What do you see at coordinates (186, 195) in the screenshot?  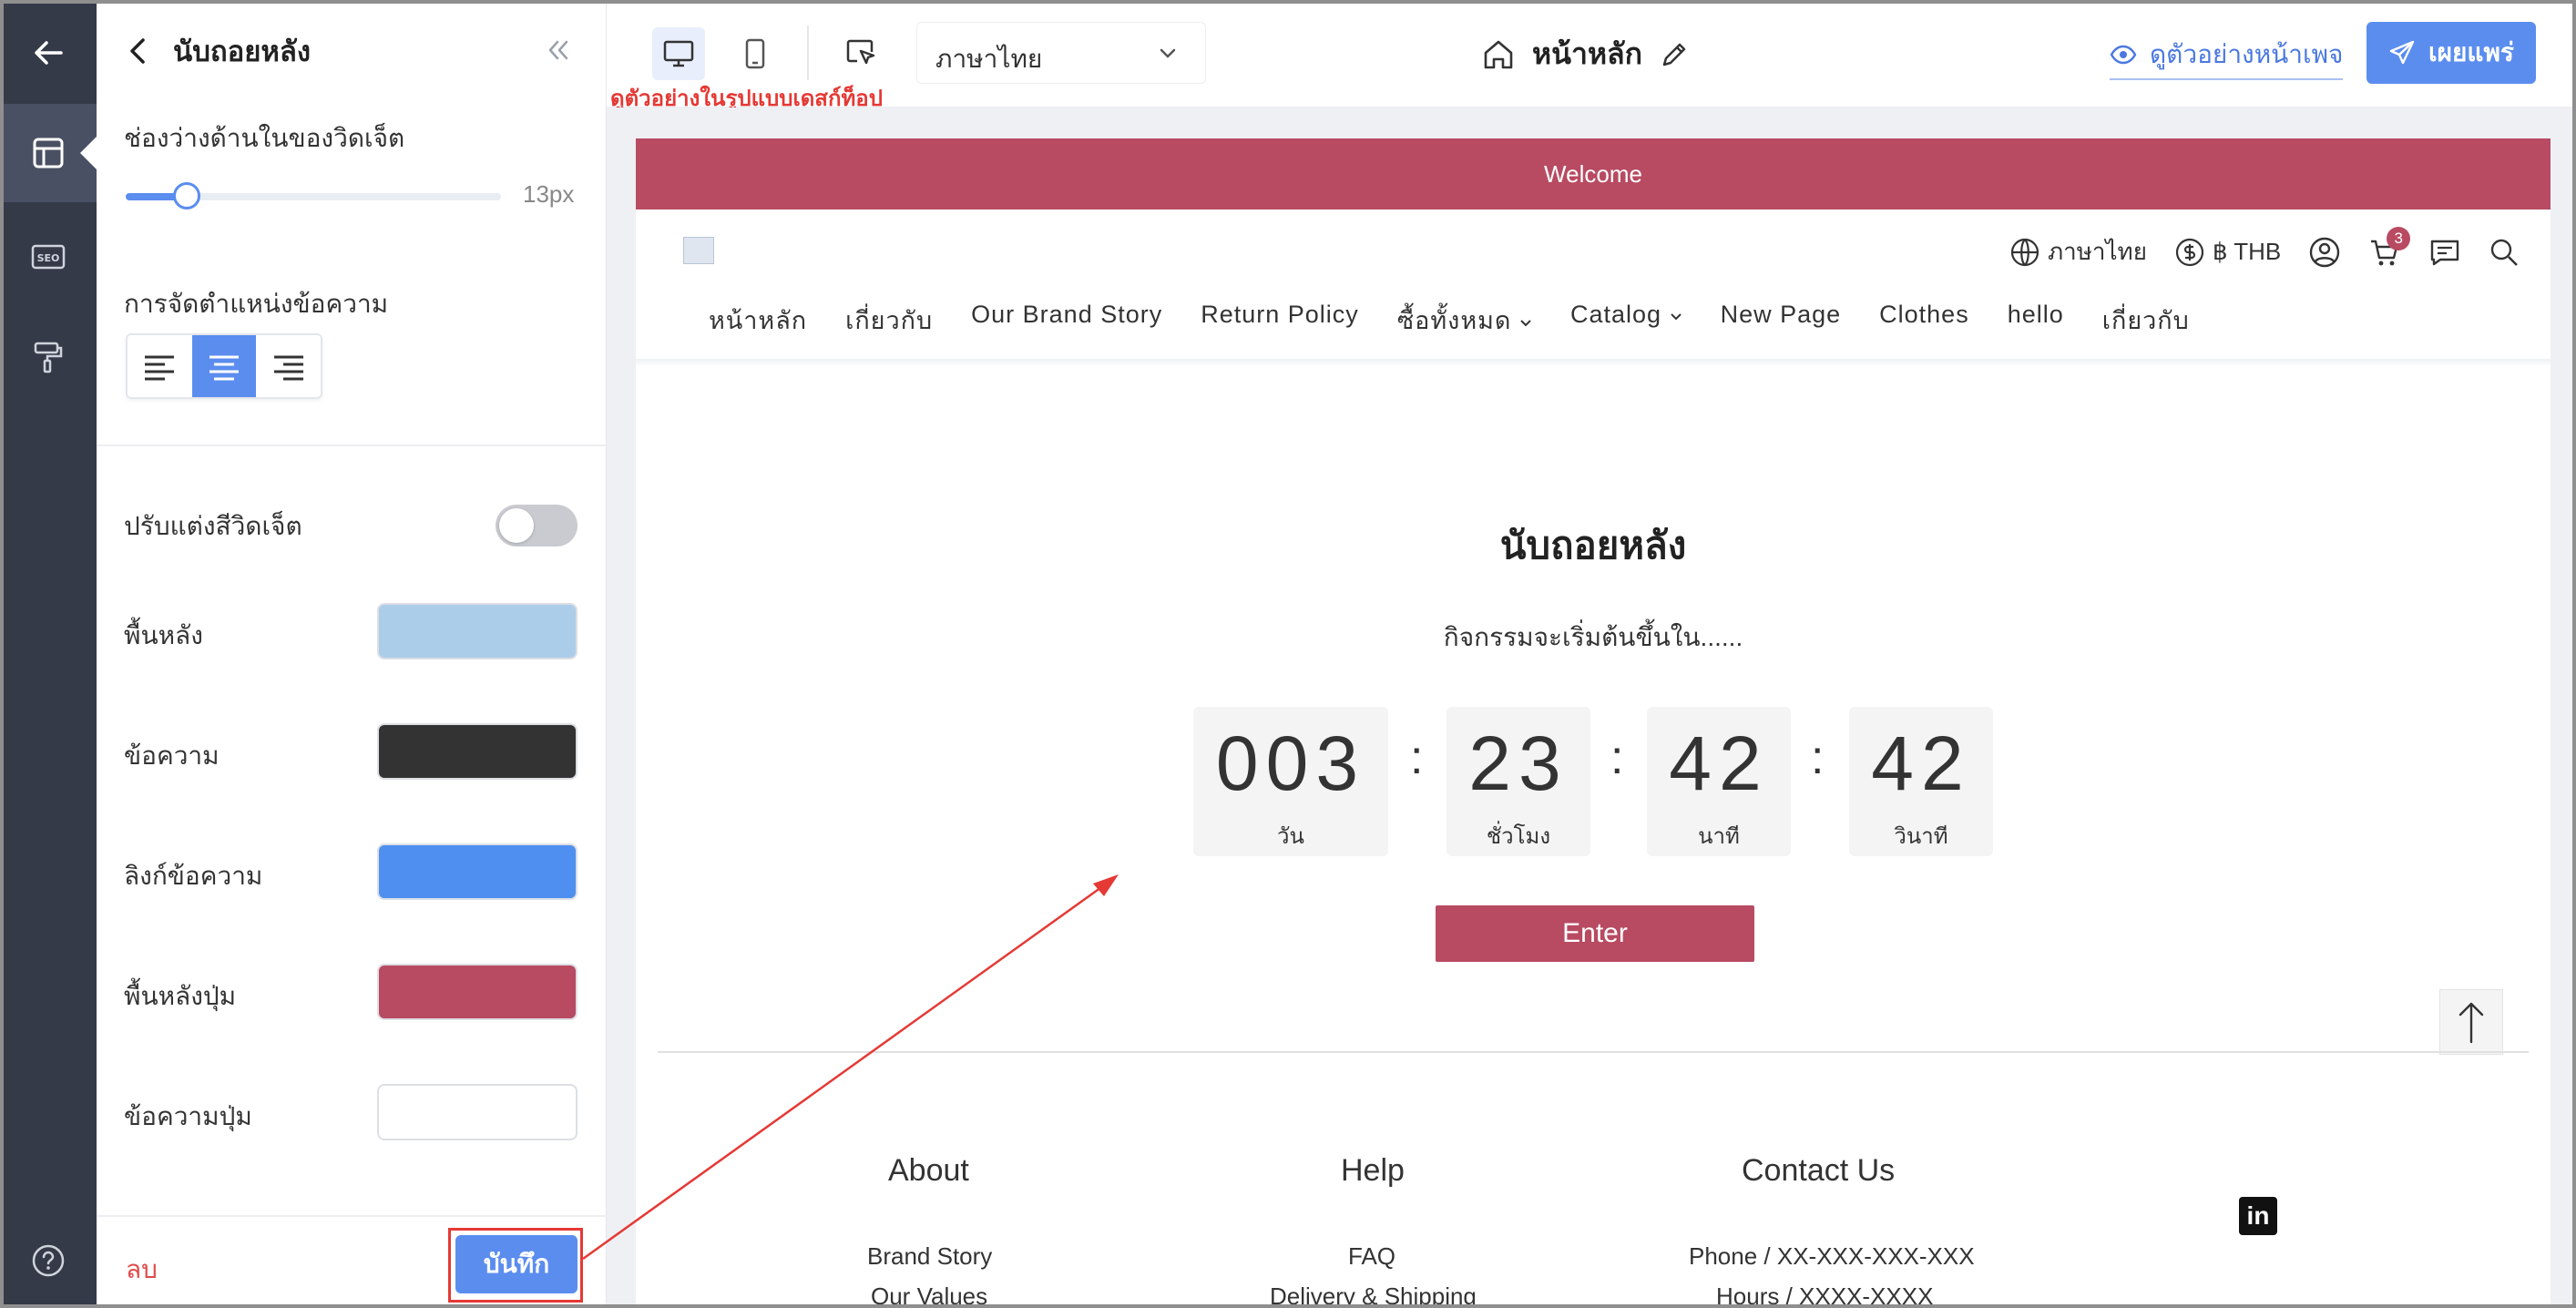 I see `padding-slider-handle` at bounding box center [186, 195].